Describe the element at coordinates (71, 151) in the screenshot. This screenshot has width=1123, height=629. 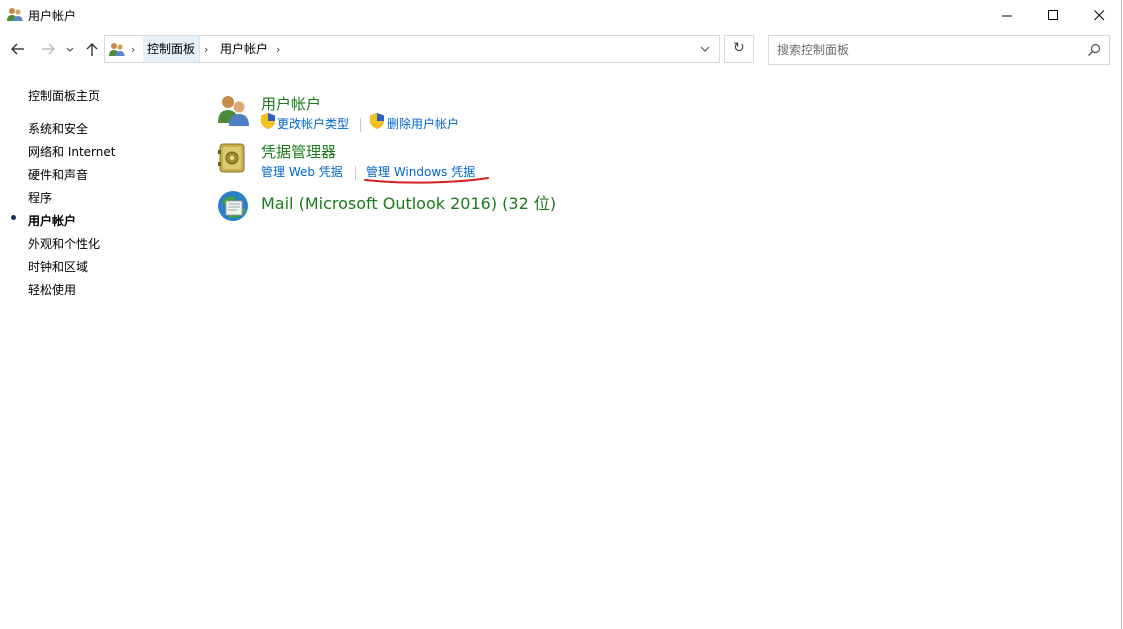
I see `nav-network-and-internet: 网络和 Internet` at that location.